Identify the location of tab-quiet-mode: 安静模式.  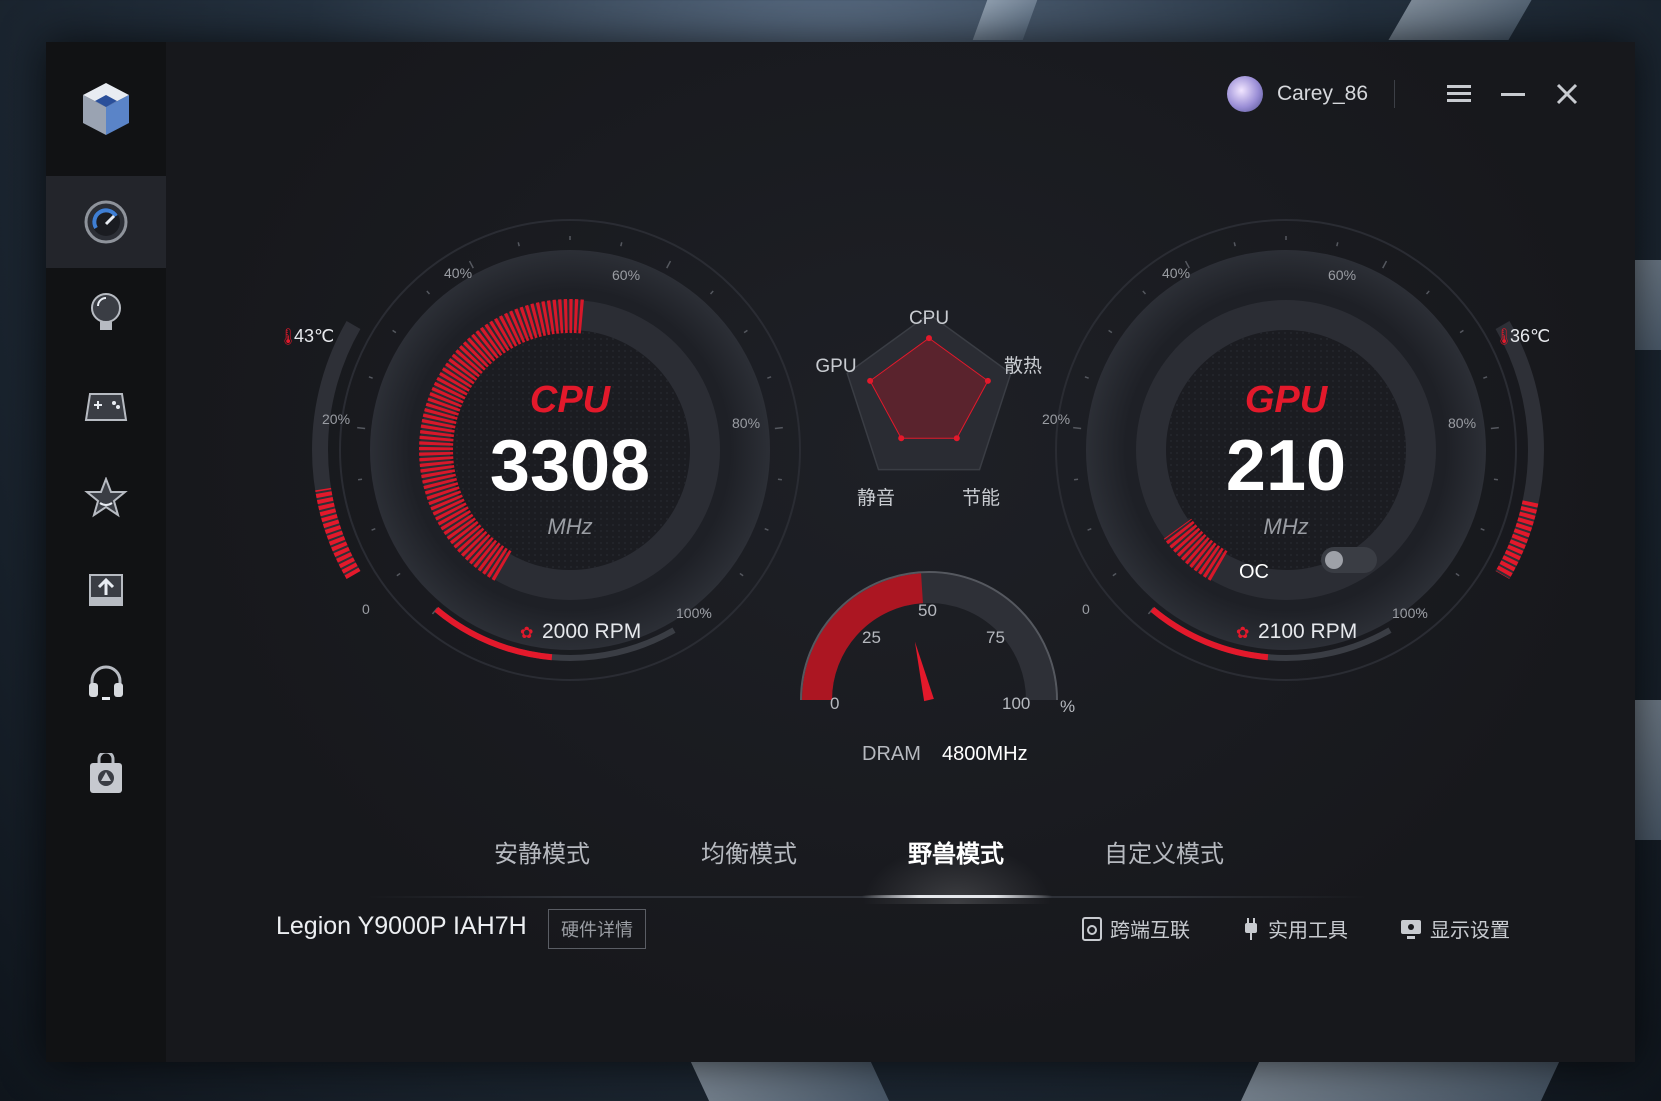
(542, 851).